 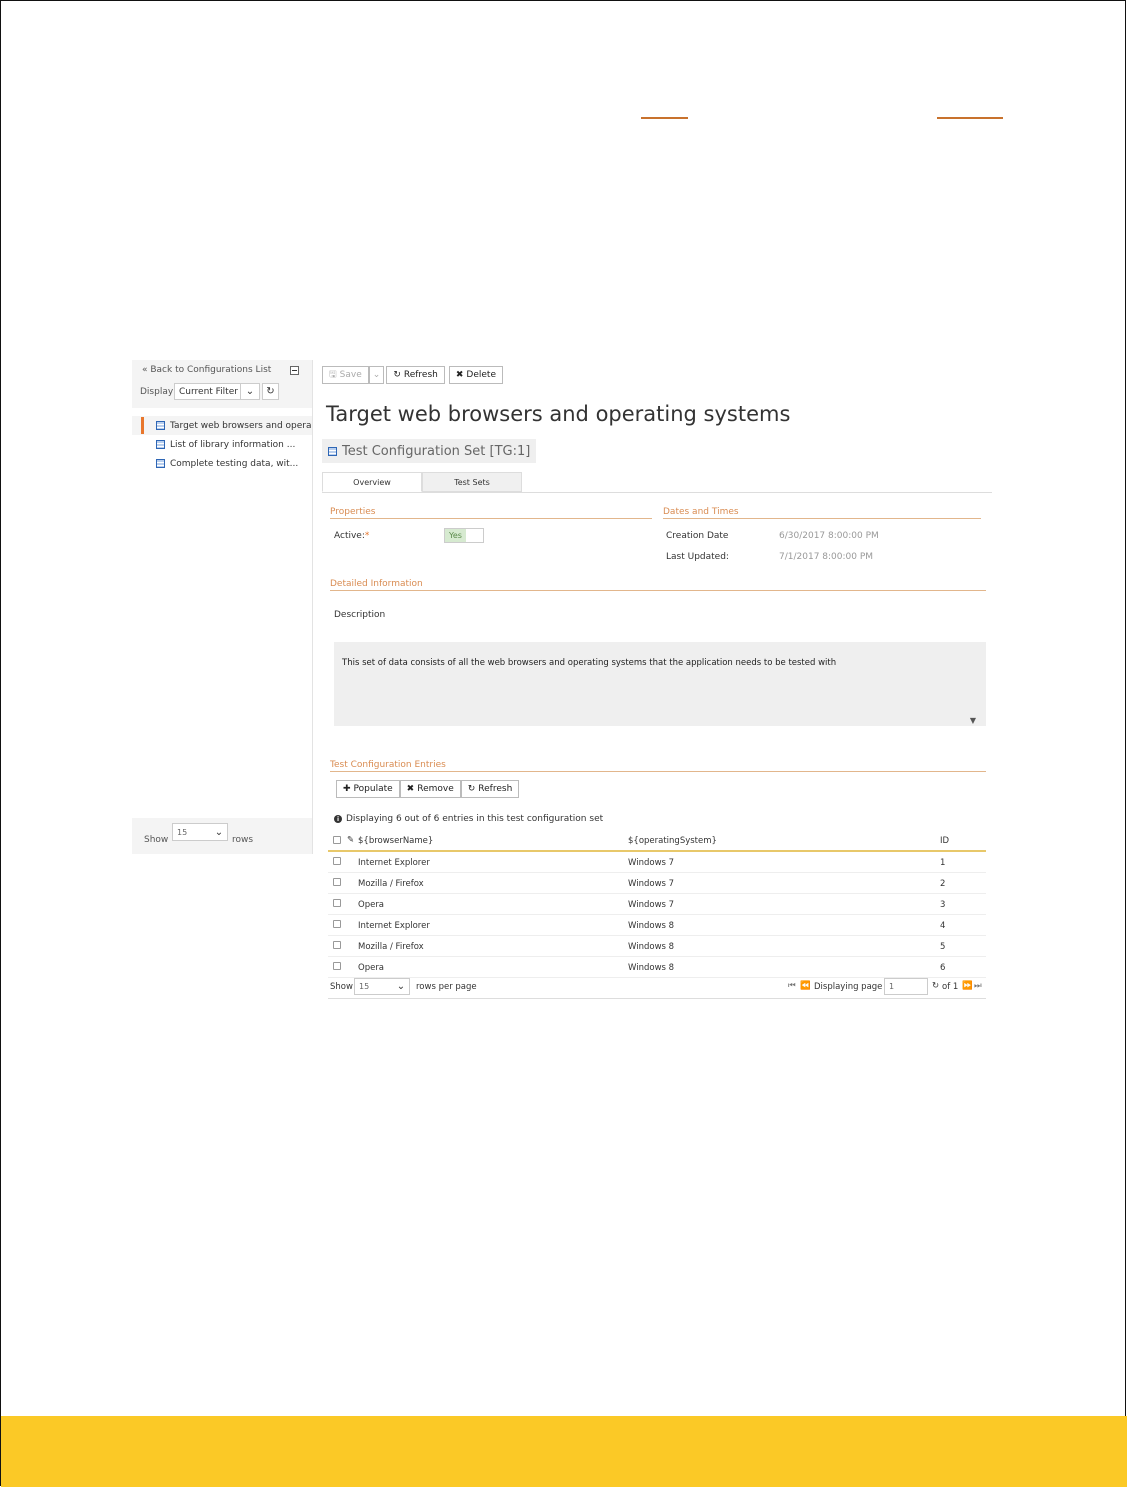 I want to click on filter-value: Current Filter, so click(x=208, y=391).